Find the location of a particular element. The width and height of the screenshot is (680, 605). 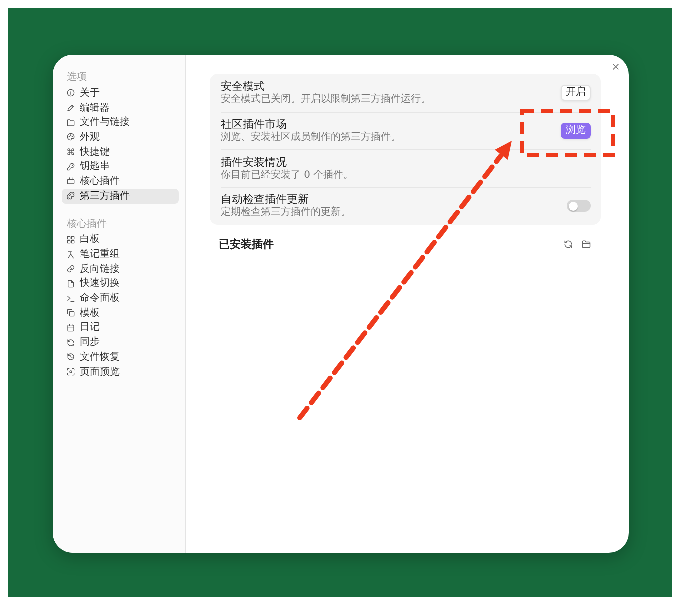

grid-icon is located at coordinates (71, 240).